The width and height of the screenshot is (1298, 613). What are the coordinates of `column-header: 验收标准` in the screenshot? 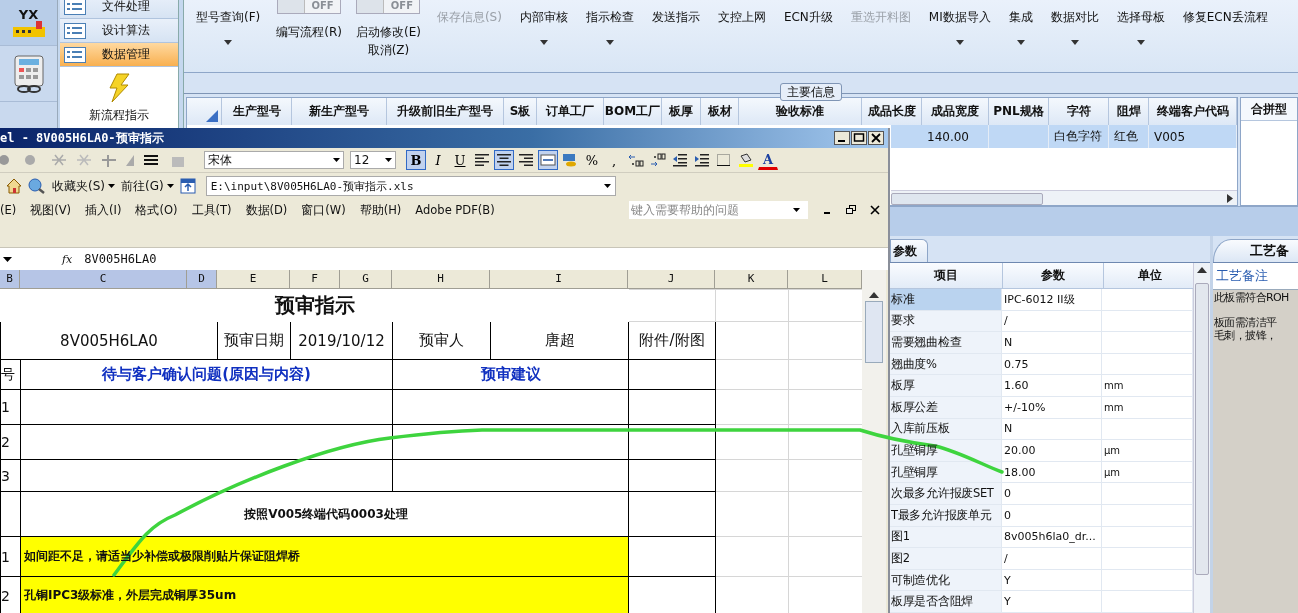 It's located at (800, 111).